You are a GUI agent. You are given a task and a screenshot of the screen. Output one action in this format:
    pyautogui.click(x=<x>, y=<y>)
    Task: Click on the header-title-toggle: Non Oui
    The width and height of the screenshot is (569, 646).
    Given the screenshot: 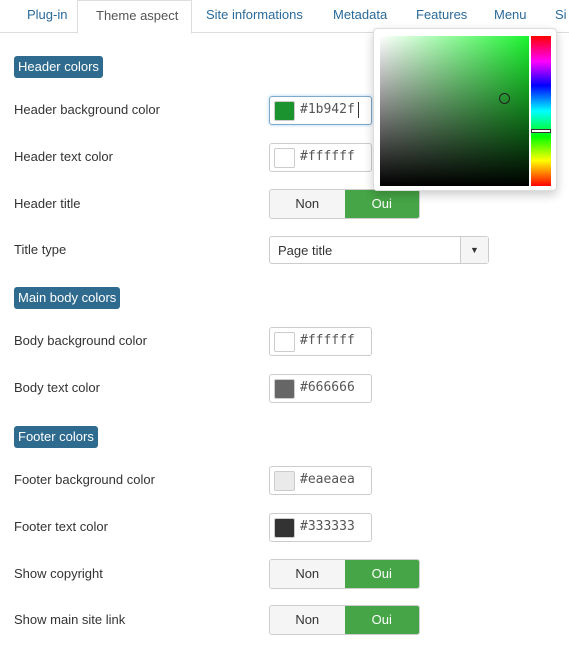 What is the action you would take?
    pyautogui.click(x=344, y=204)
    